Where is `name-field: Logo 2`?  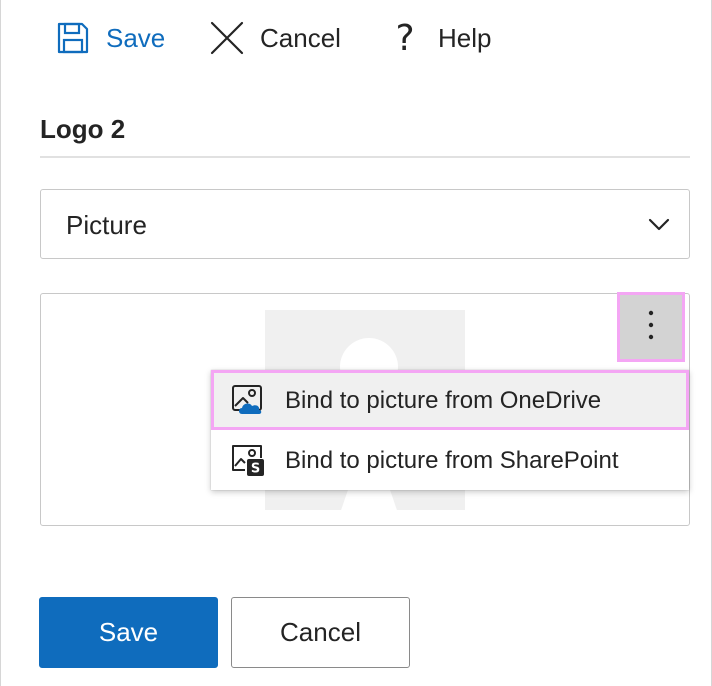
name-field: Logo 2 is located at coordinates (365, 131).